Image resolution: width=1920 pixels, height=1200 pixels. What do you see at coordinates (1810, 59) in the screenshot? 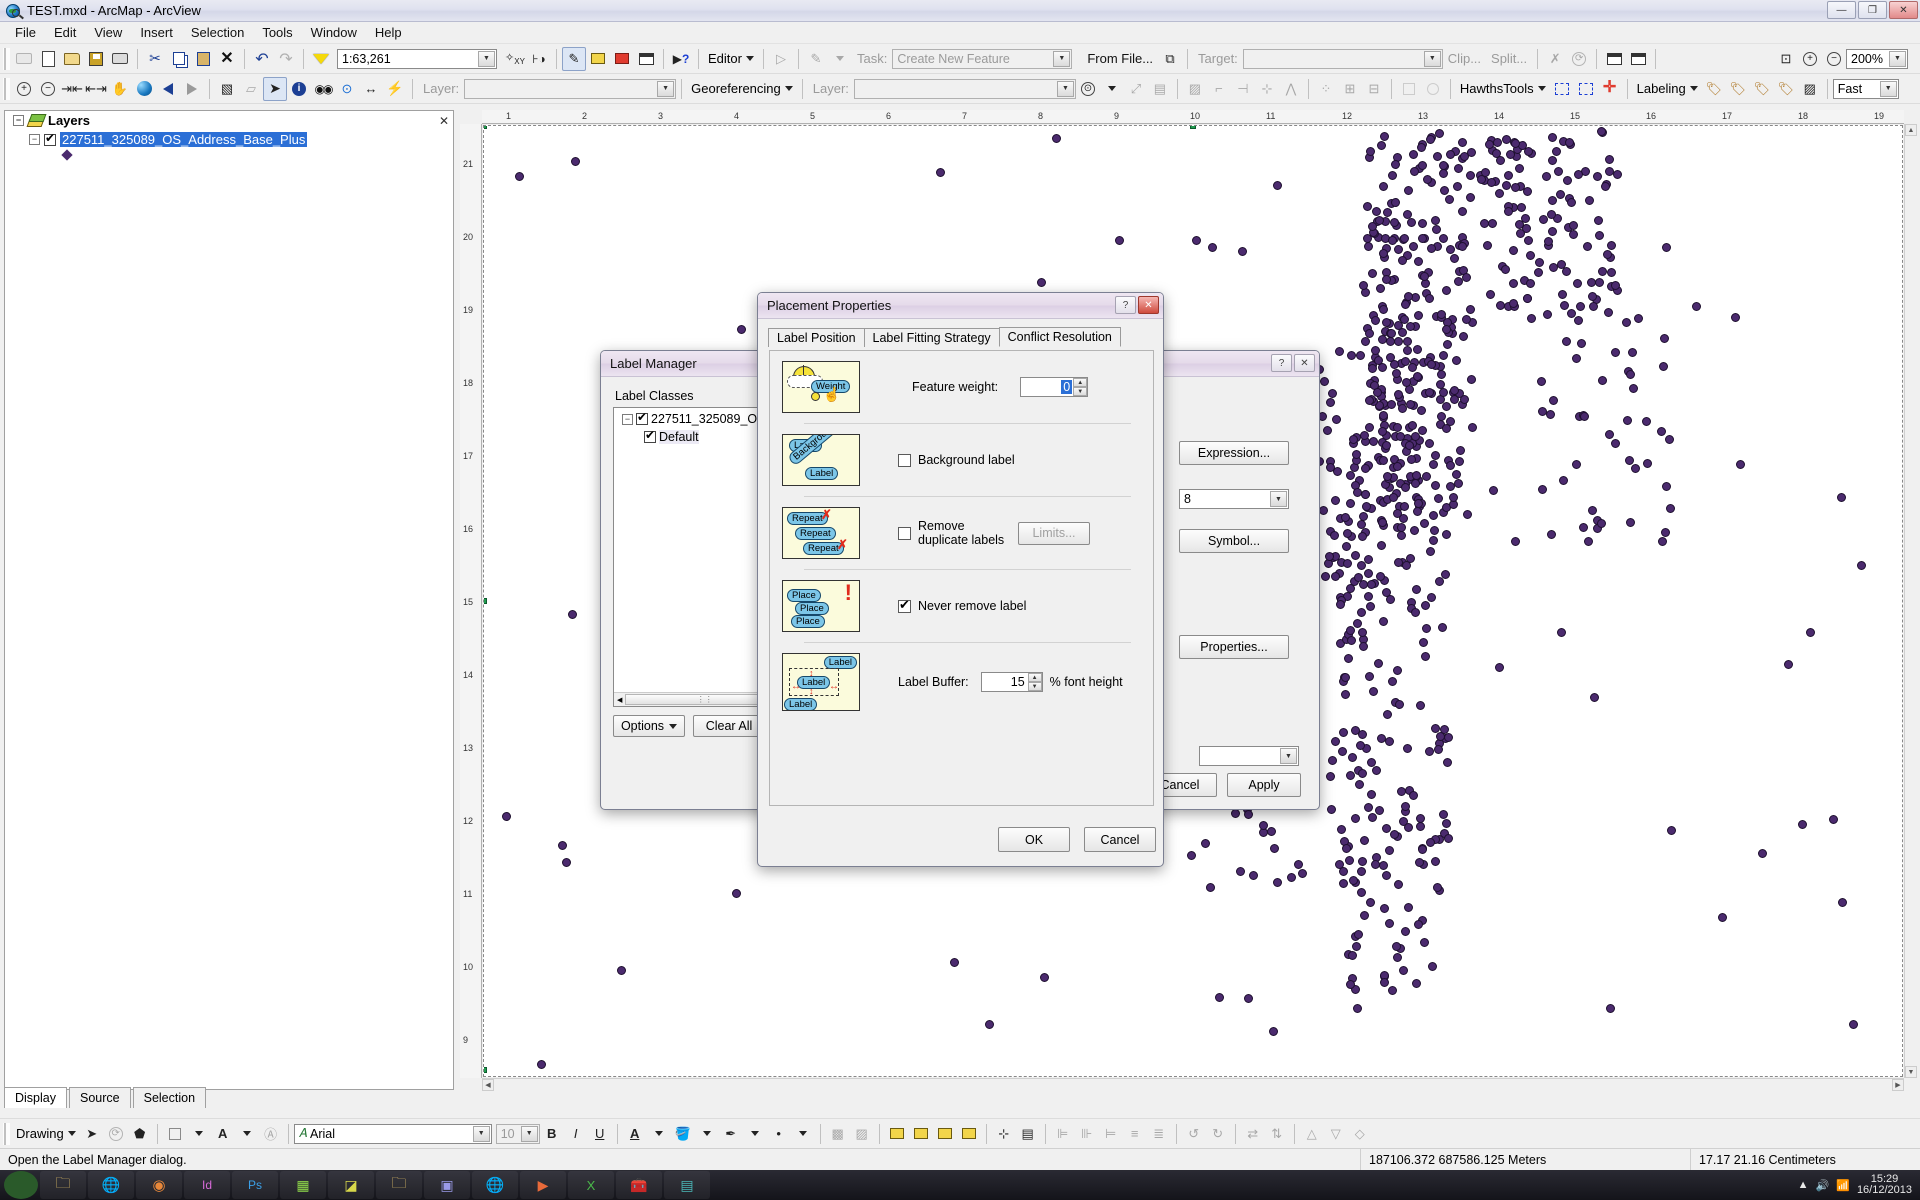
I see `magnify-icon: +` at bounding box center [1810, 59].